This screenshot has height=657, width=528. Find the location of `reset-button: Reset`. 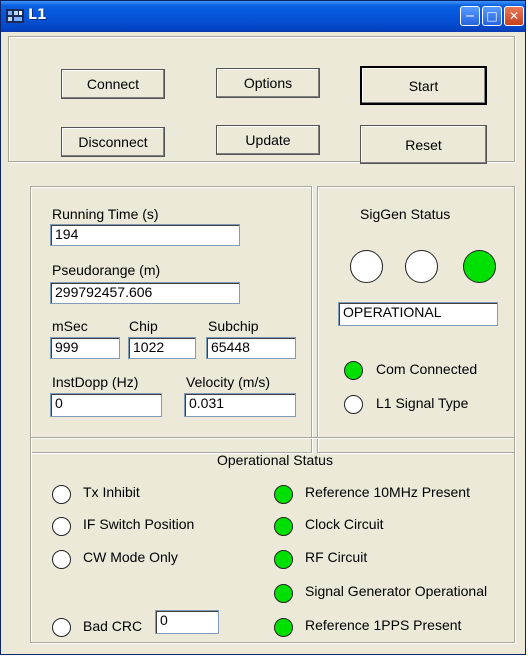

reset-button: Reset is located at coordinates (423, 144).